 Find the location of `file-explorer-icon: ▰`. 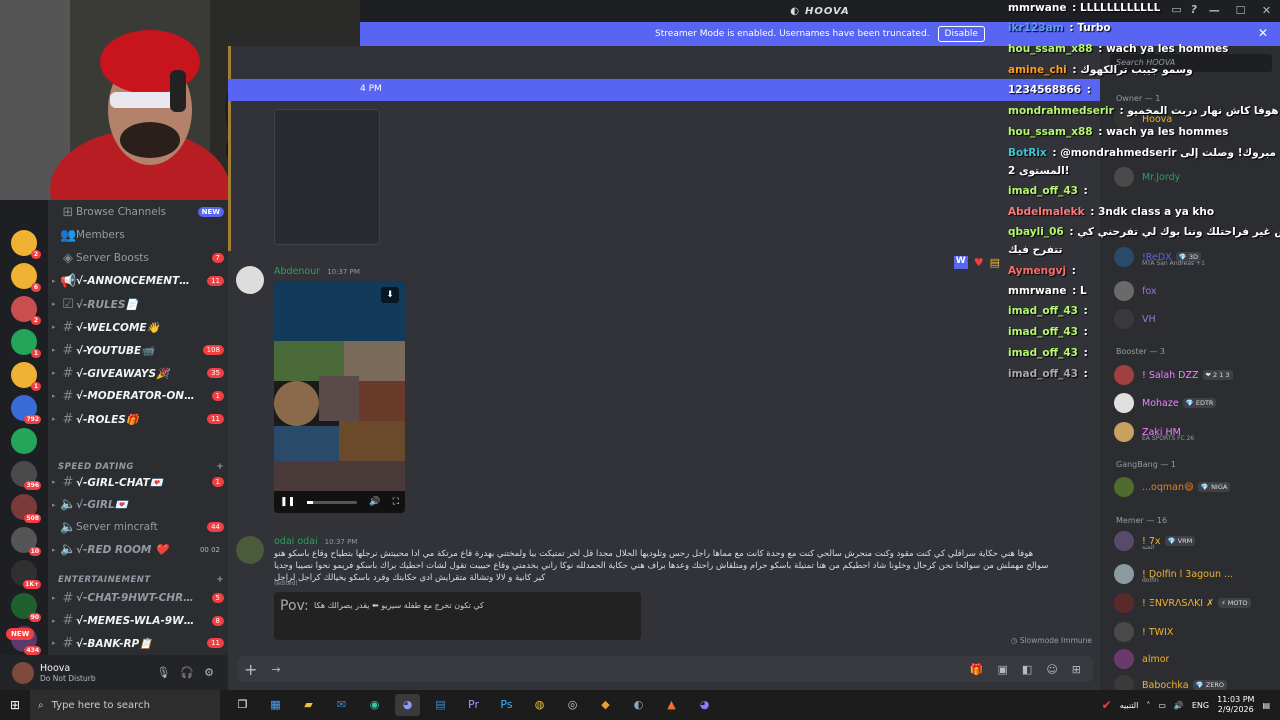

file-explorer-icon: ▰ is located at coordinates (308, 705).